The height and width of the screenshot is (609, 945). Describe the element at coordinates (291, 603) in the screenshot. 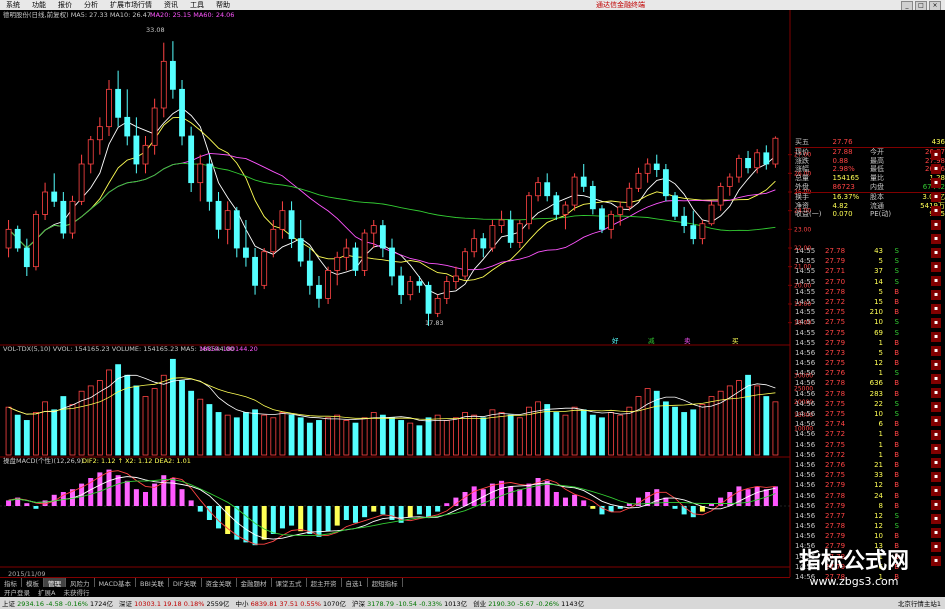

I see `index-quote: 中小 6839.81 37.51 0.55% 1070亿` at that location.